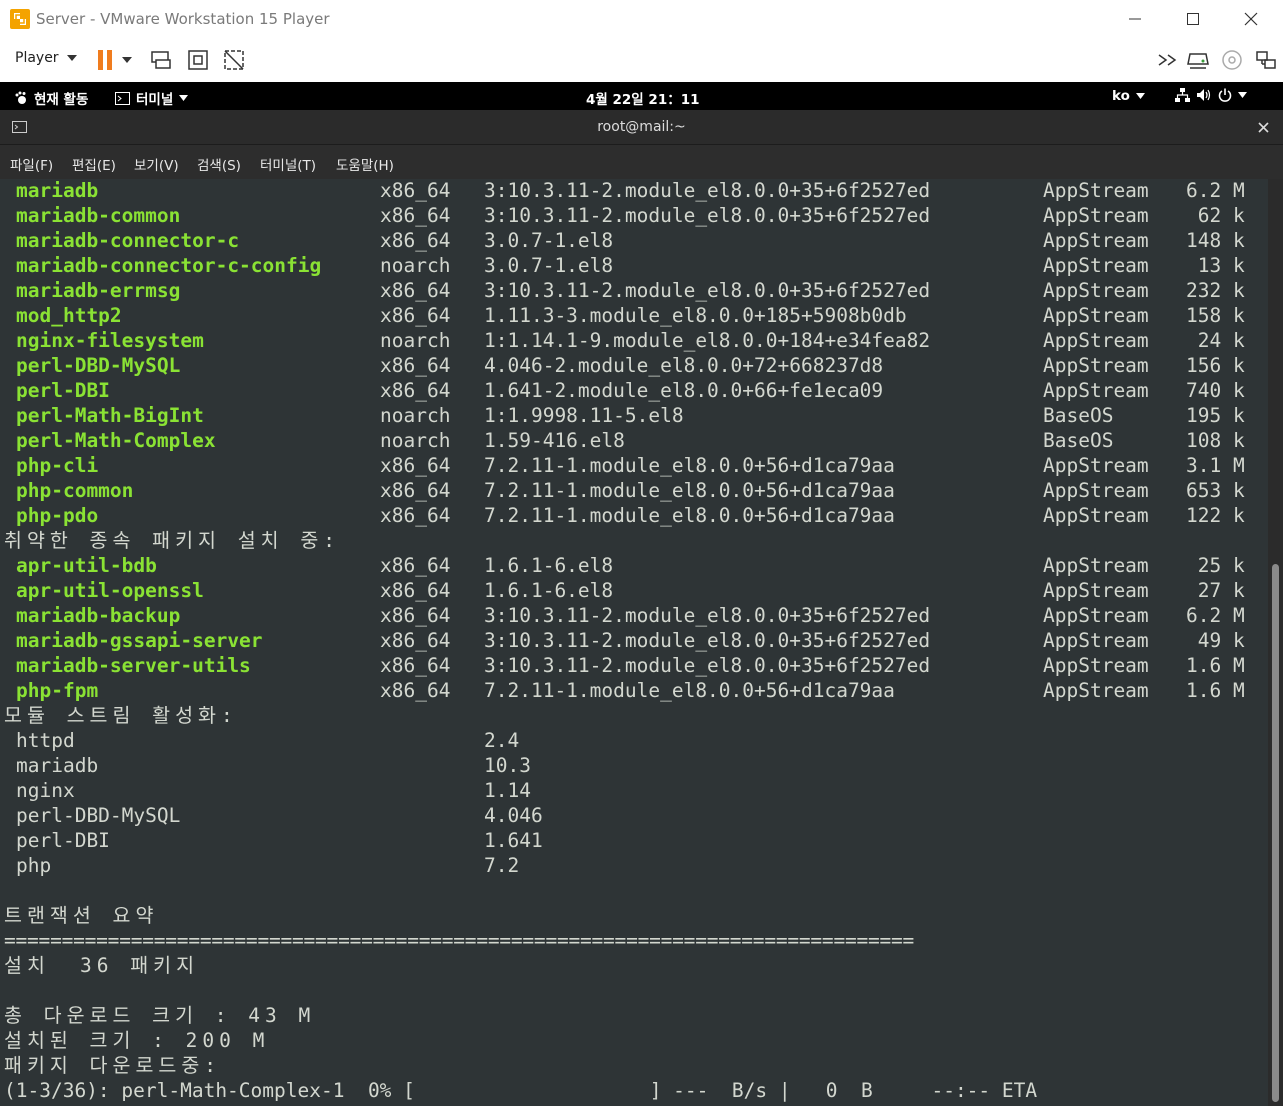 This screenshot has height=1106, width=1283. What do you see at coordinates (69, 315) in the screenshot?
I see `package-name: mod_http2` at bounding box center [69, 315].